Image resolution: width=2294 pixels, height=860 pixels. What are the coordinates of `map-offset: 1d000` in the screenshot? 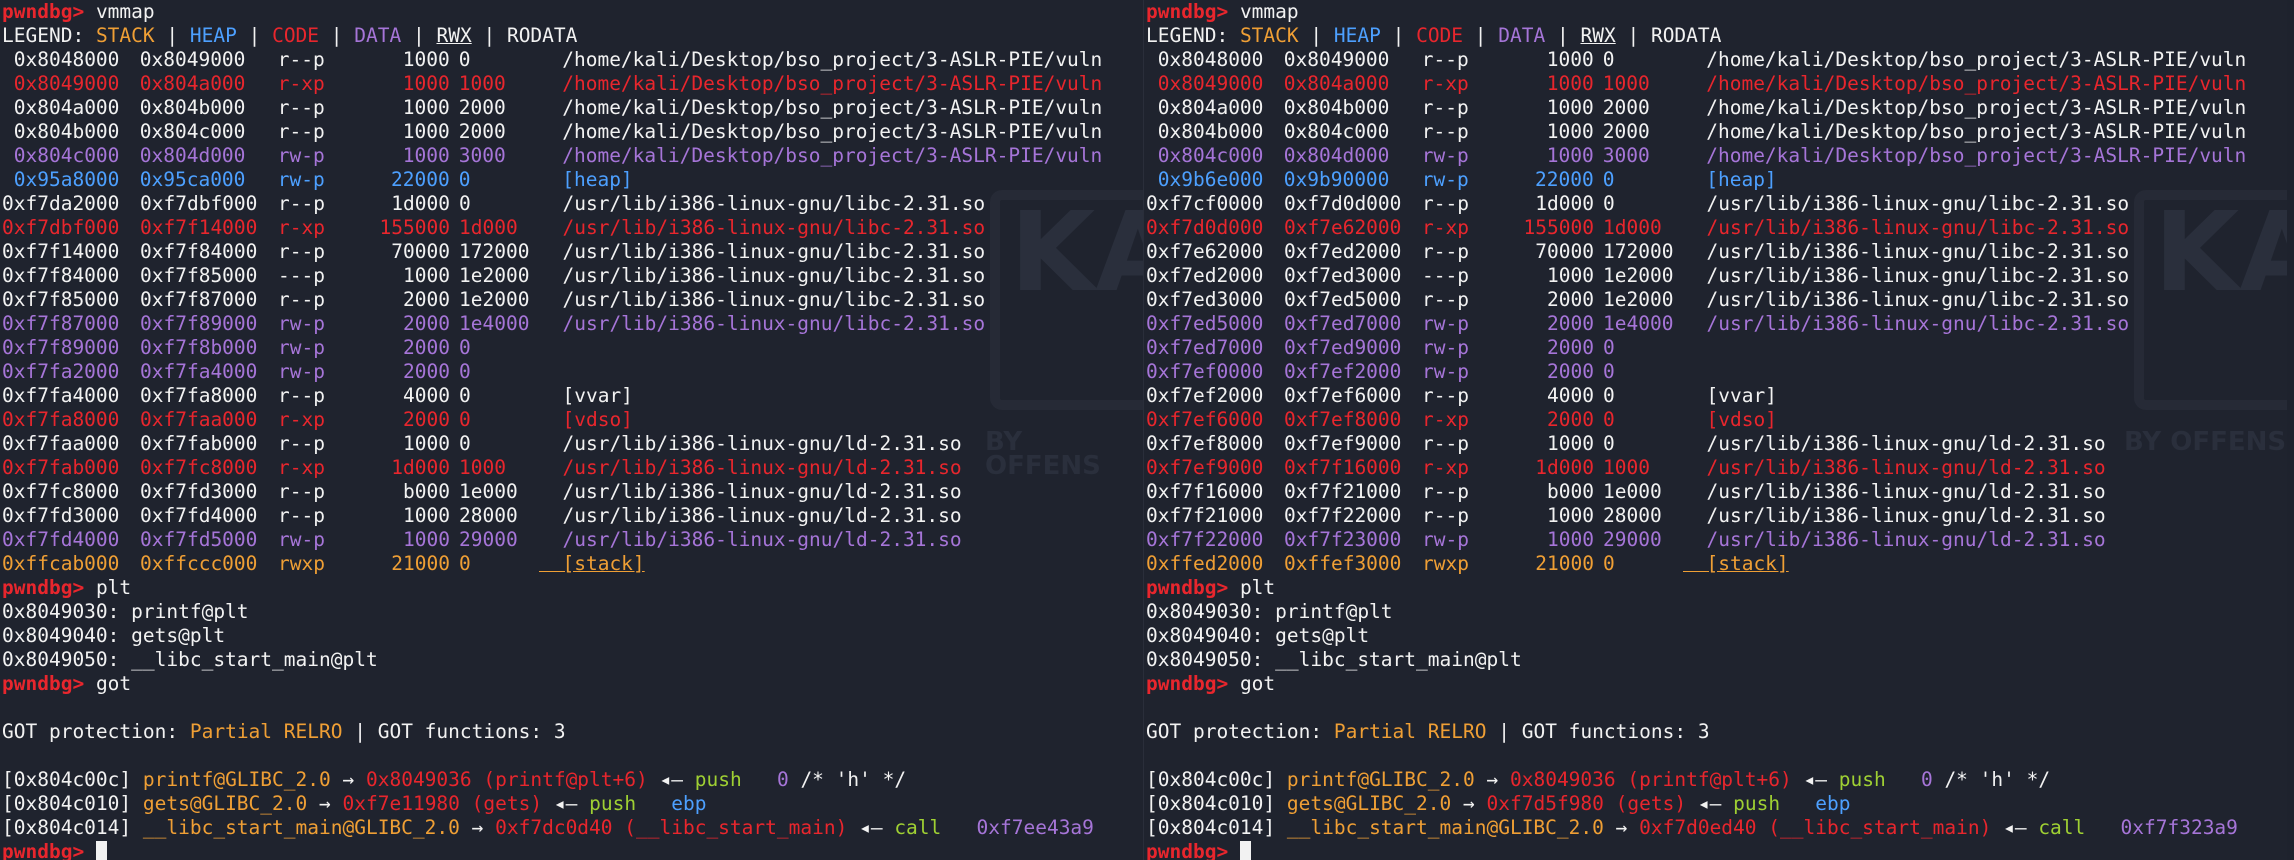 It's located at (1632, 227).